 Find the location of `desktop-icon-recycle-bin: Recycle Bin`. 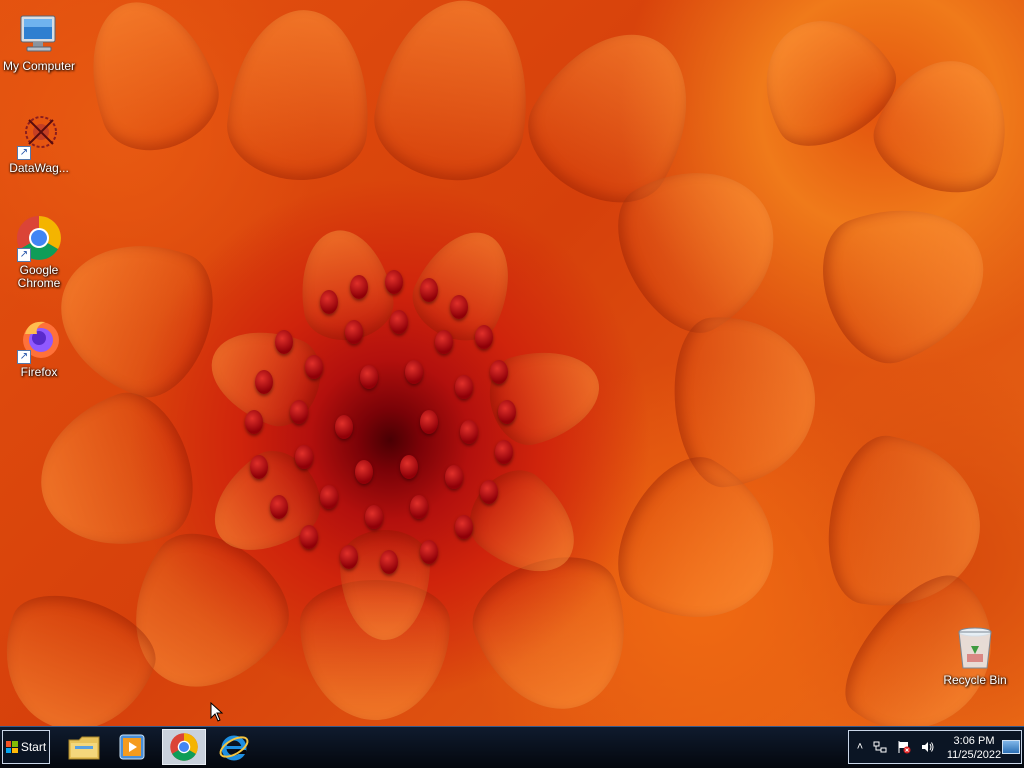

desktop-icon-recycle-bin: Recycle Bin is located at coordinates (975, 655).